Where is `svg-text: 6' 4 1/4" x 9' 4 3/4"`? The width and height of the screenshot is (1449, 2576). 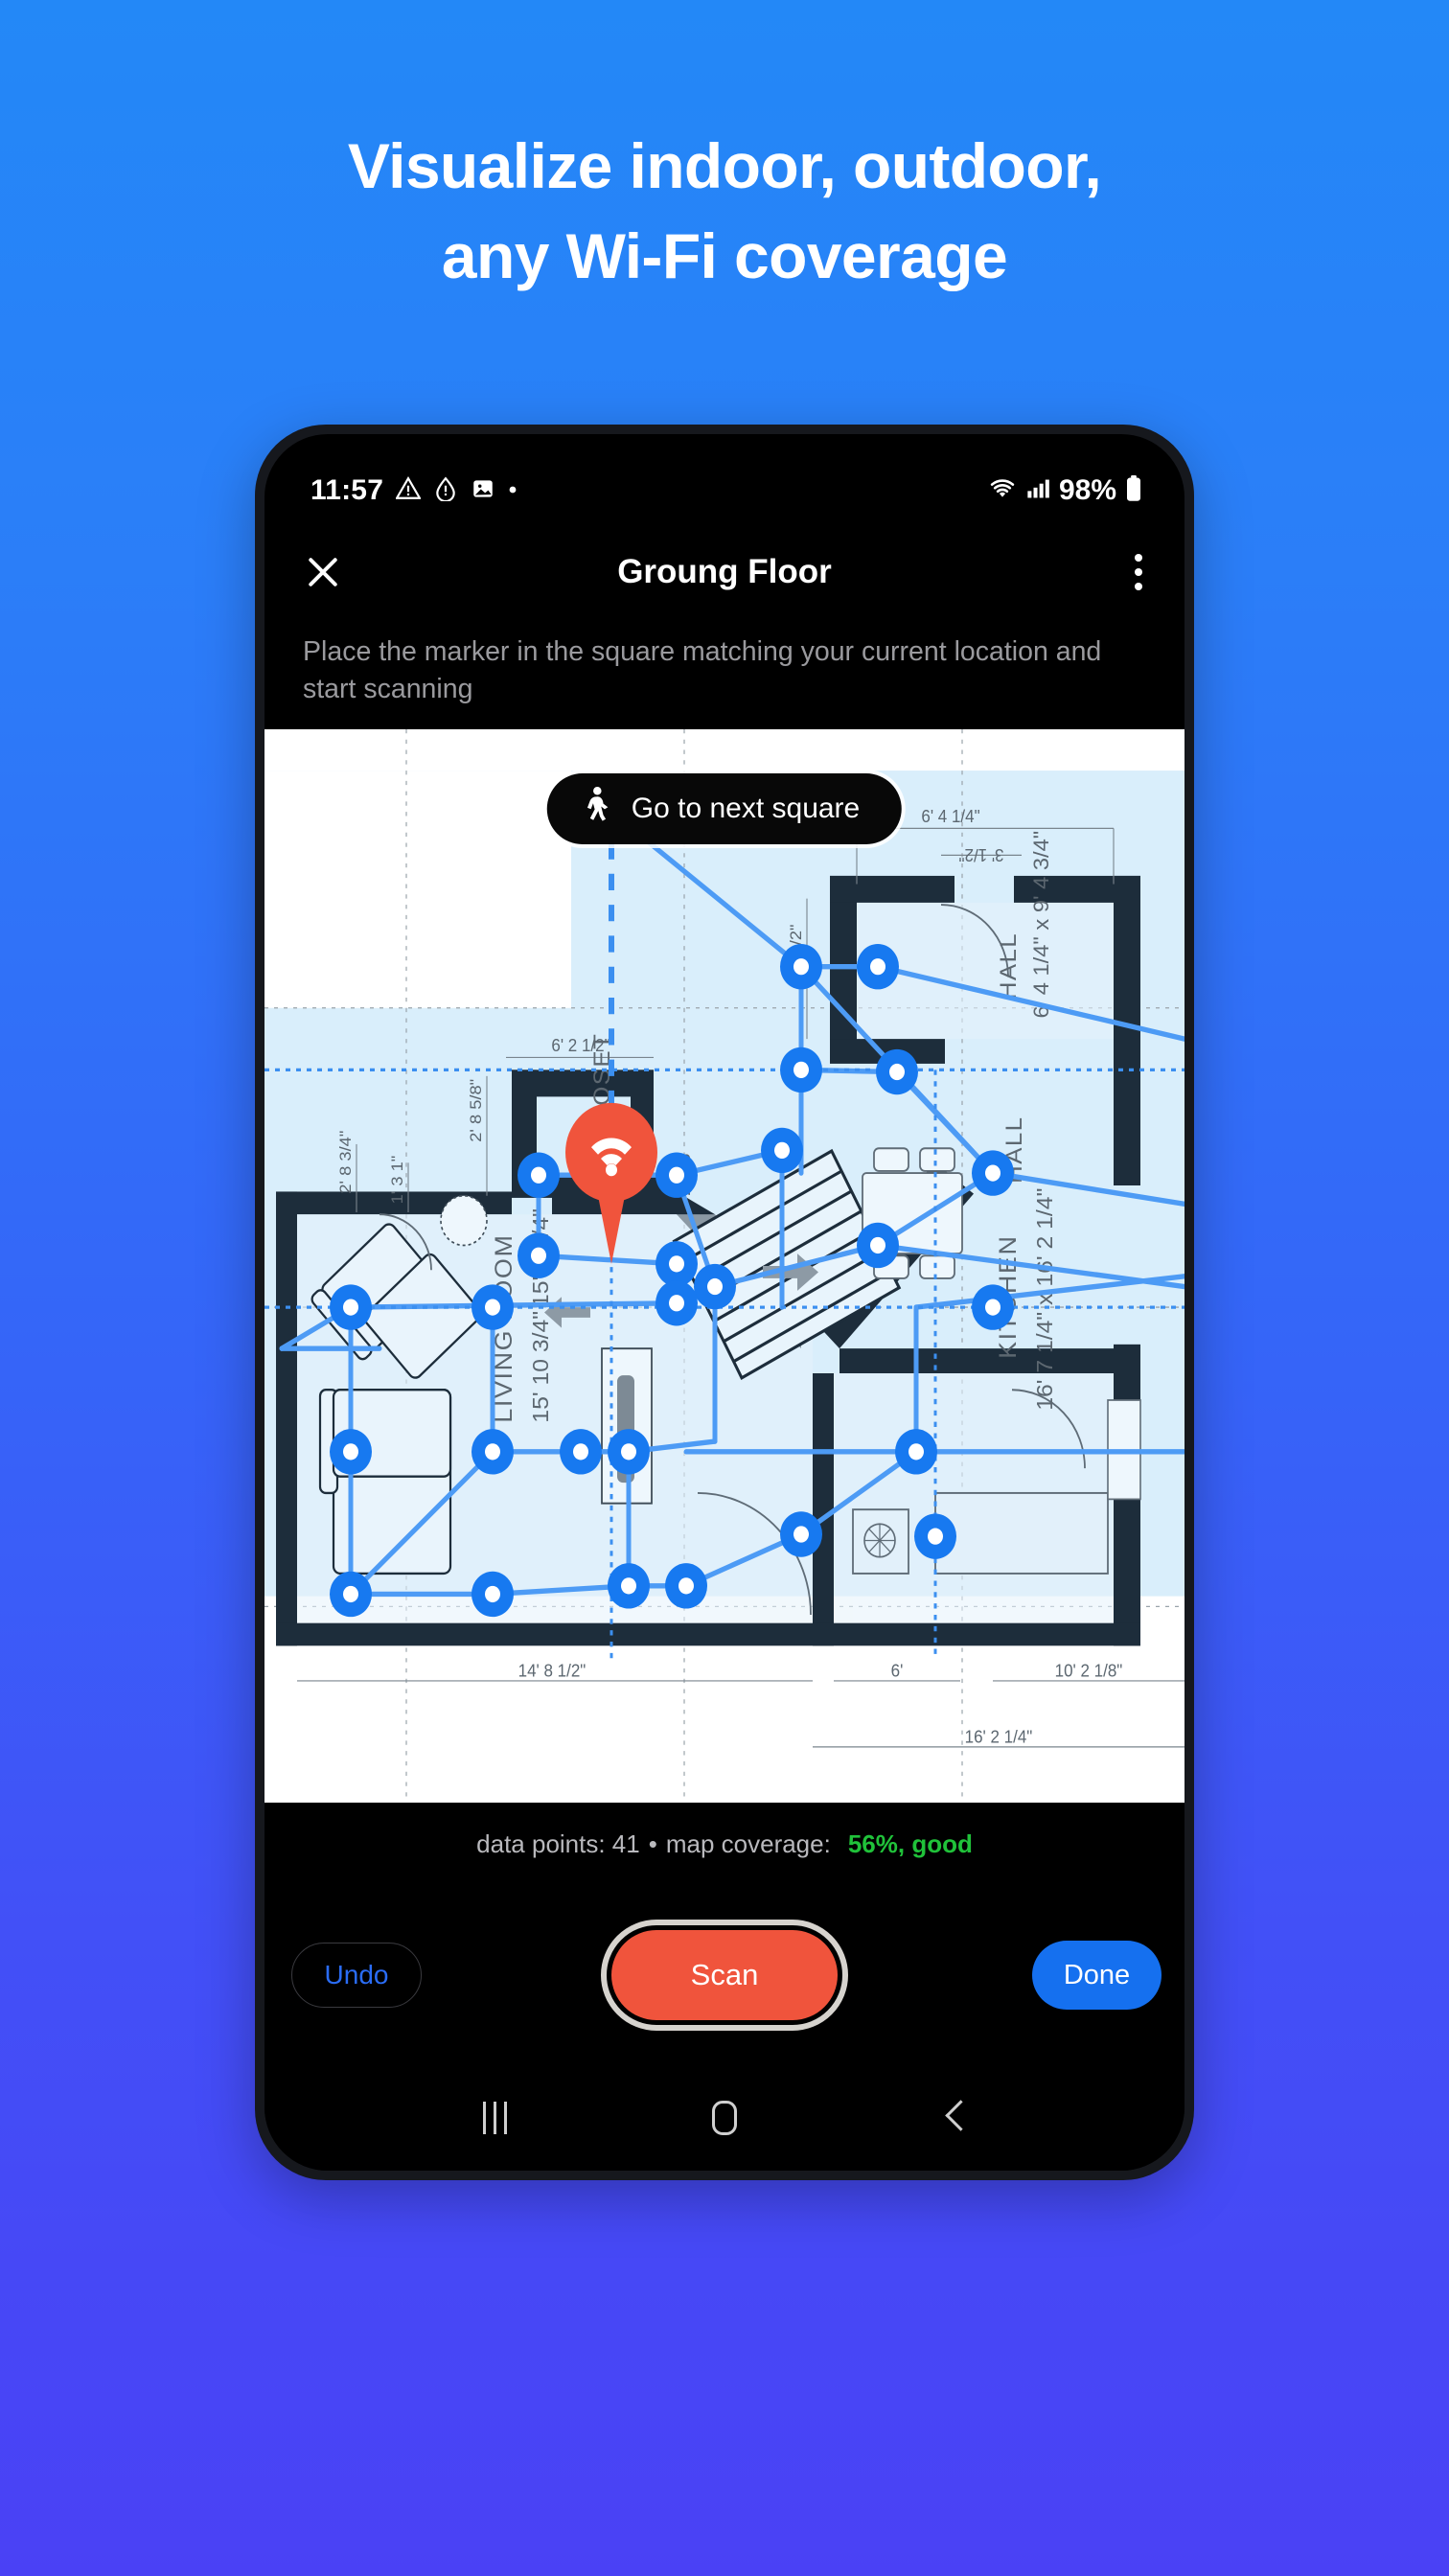 svg-text: 6' 4 1/4" x 9' 4 3/4" is located at coordinates (1041, 925).